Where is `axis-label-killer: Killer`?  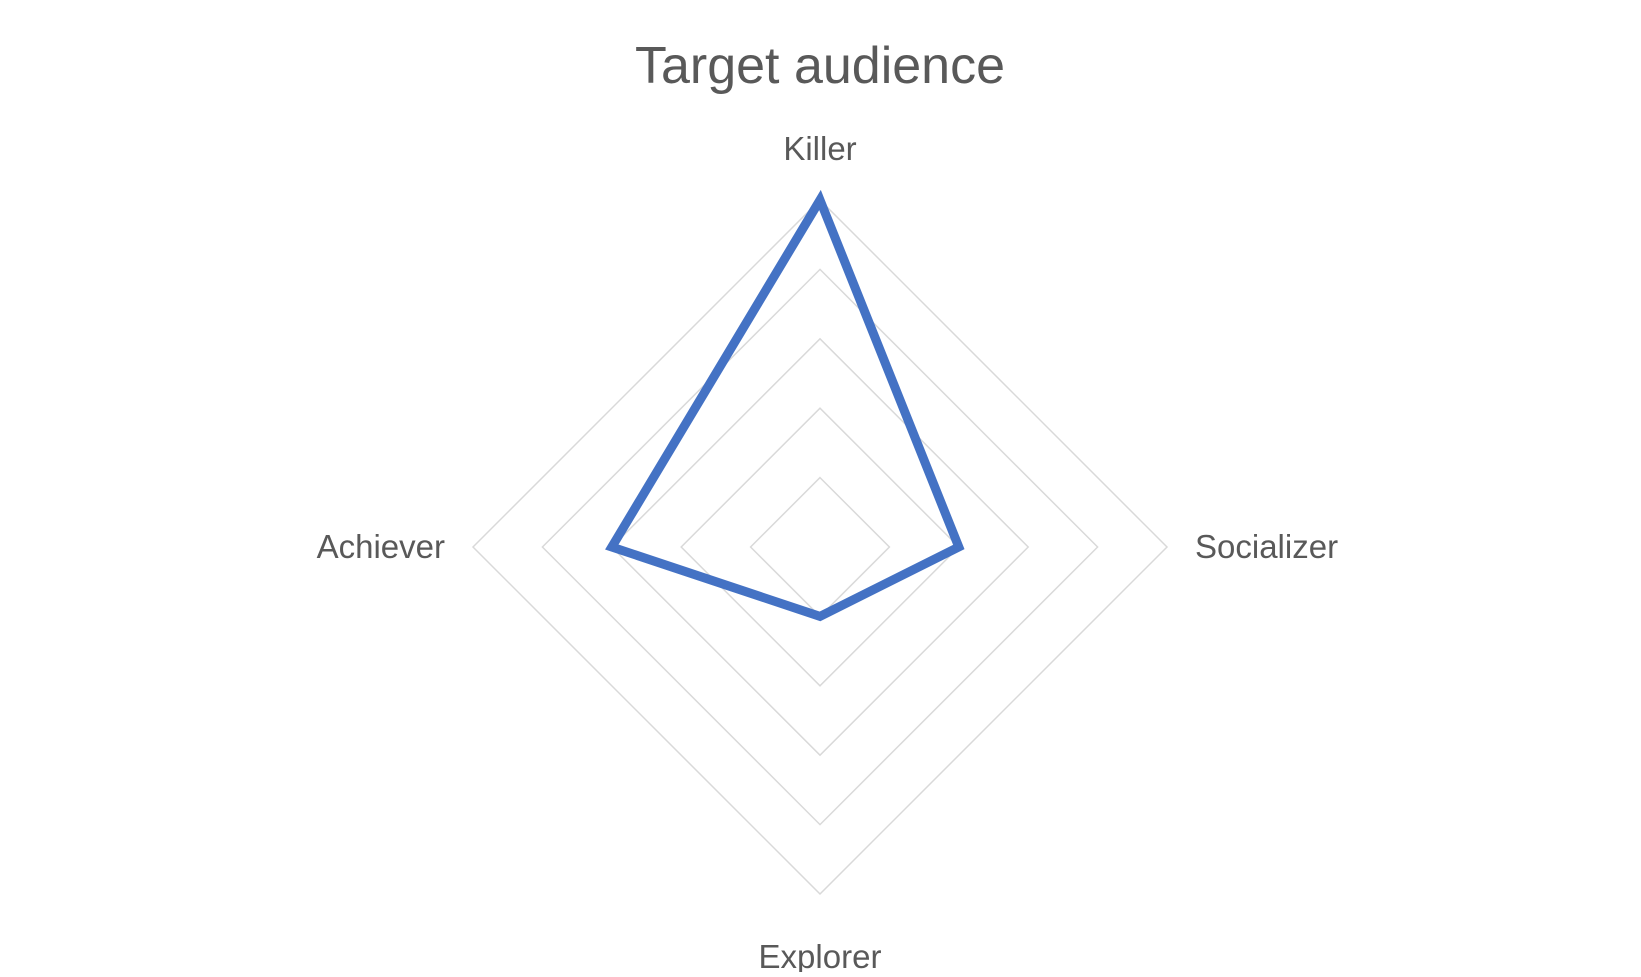
axis-label-killer: Killer is located at coordinates (819, 148).